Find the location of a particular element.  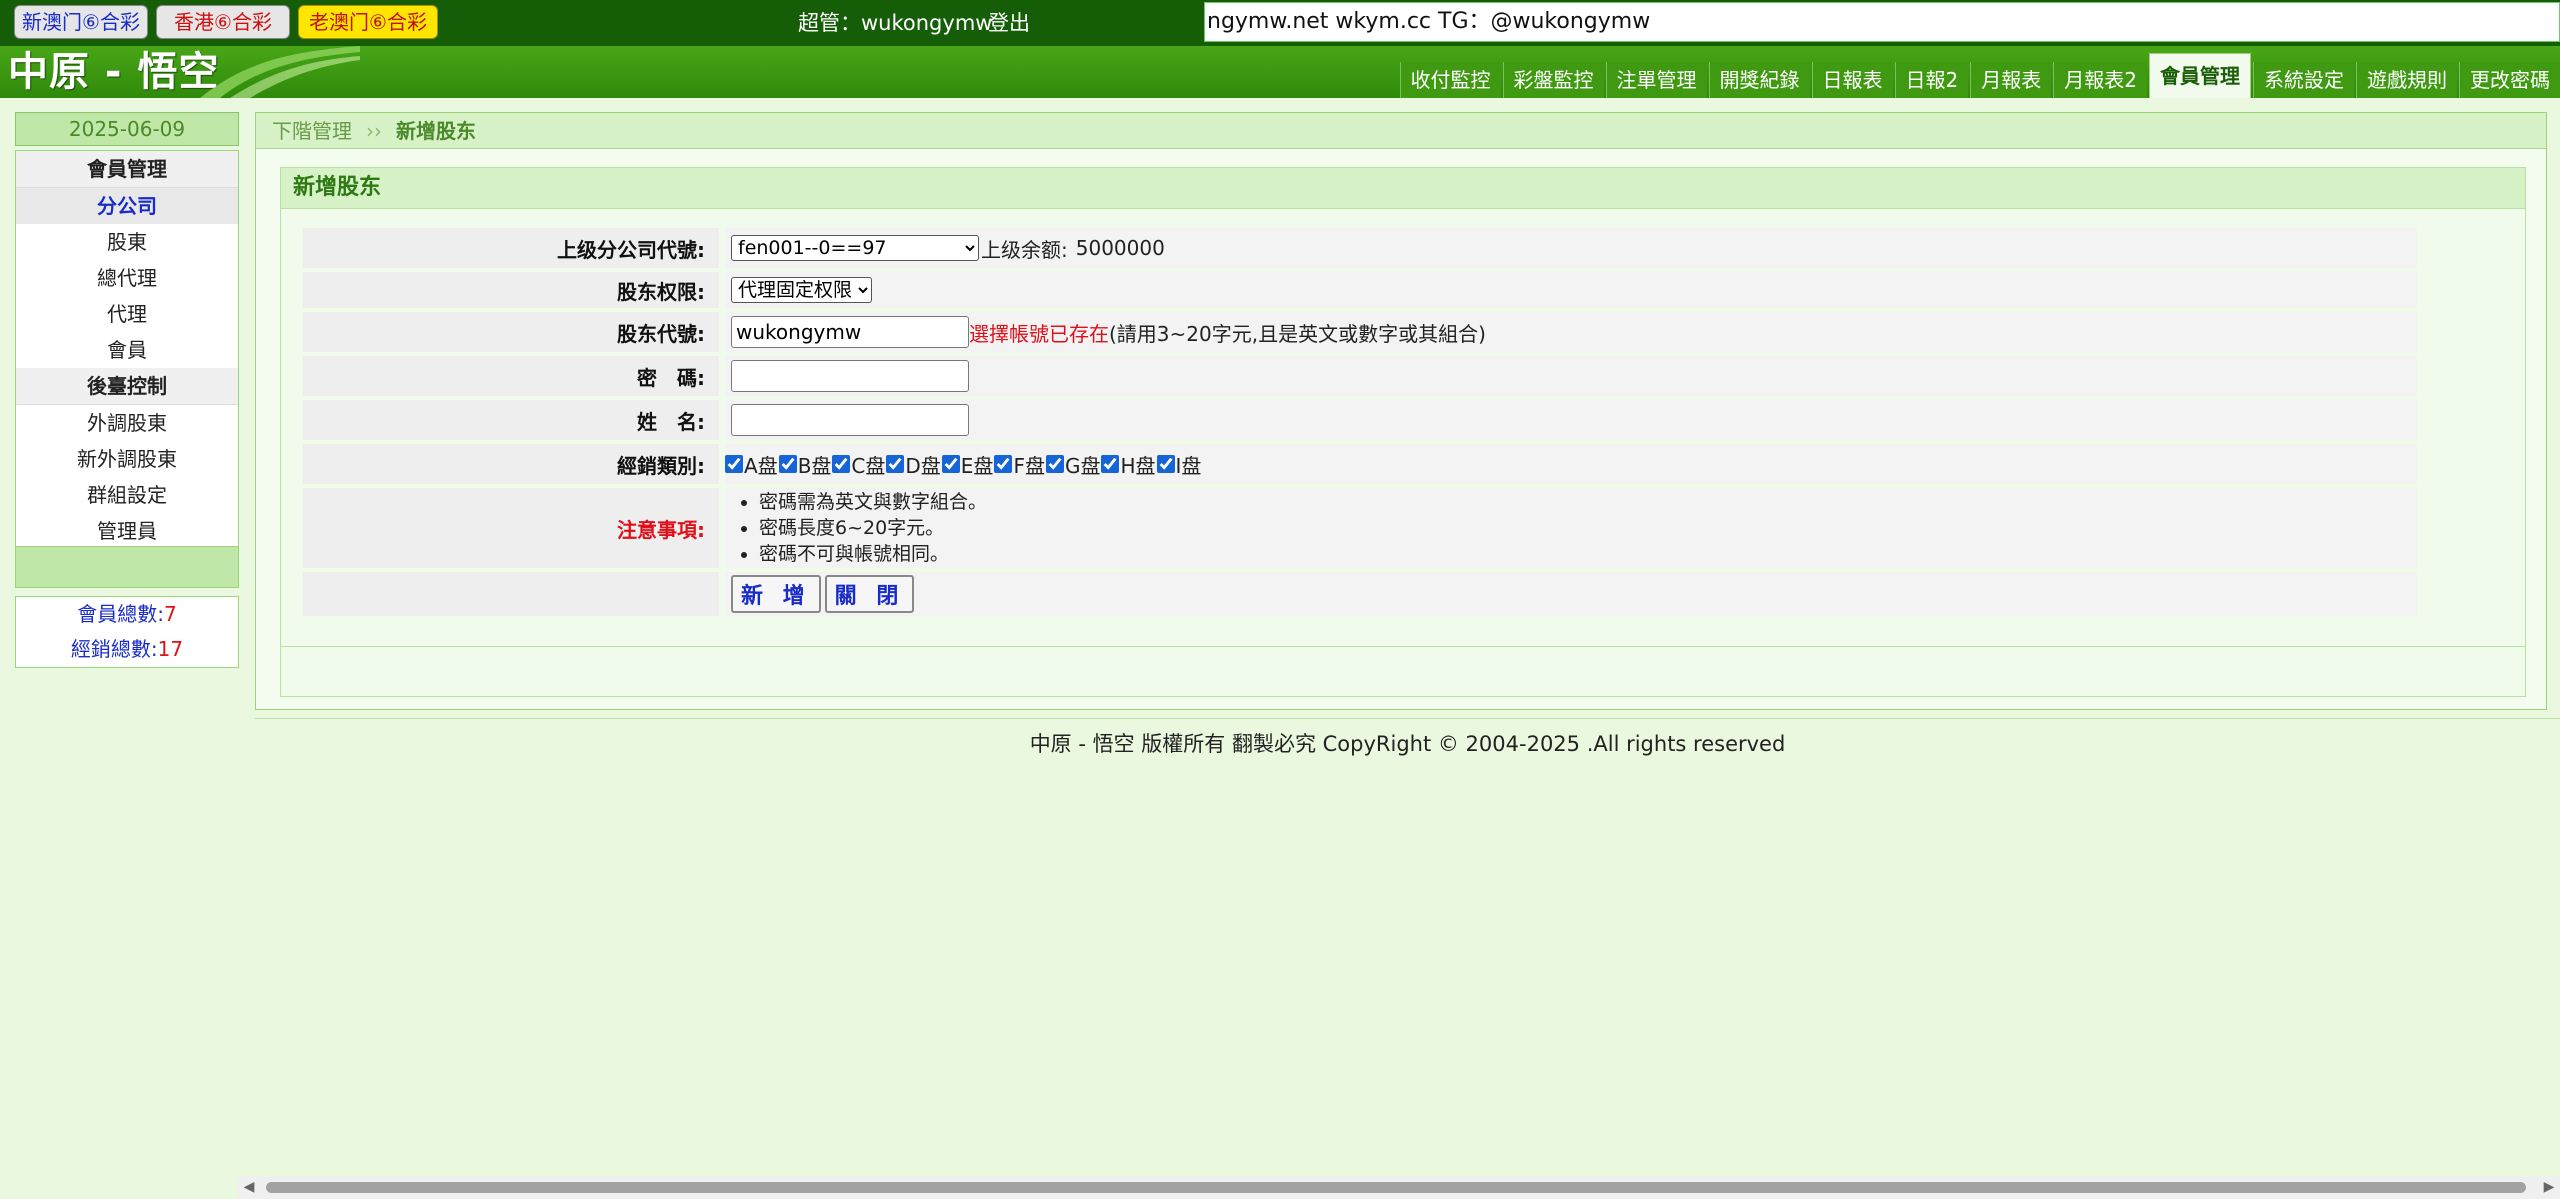

parent-branch-label: 上级分公司代號: is located at coordinates (511, 248).